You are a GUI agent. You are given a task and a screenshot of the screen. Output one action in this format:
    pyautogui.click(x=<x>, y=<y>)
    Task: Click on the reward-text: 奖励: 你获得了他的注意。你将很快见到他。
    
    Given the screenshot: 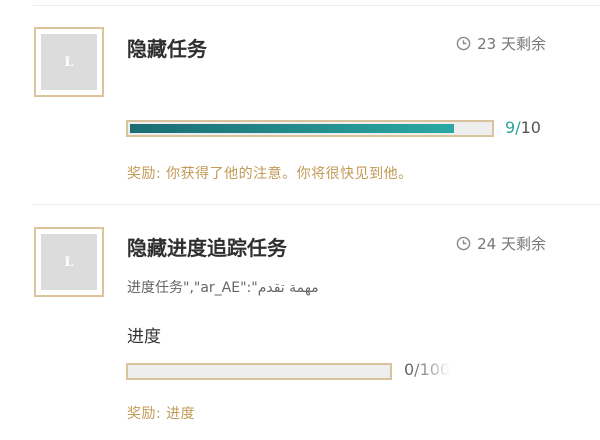 What is the action you would take?
    pyautogui.click(x=270, y=174)
    